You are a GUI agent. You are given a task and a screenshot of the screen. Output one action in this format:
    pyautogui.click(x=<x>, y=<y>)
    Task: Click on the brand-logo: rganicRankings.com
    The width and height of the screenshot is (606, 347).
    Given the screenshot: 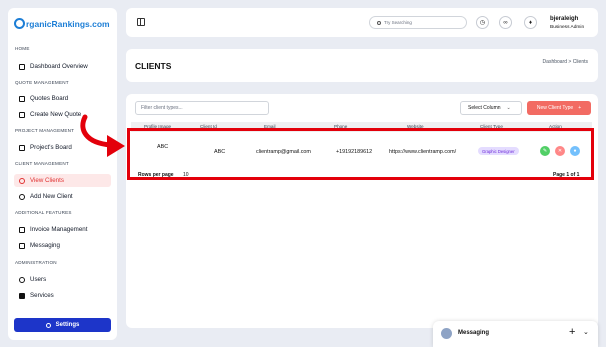 What is the action you would take?
    pyautogui.click(x=62, y=23)
    